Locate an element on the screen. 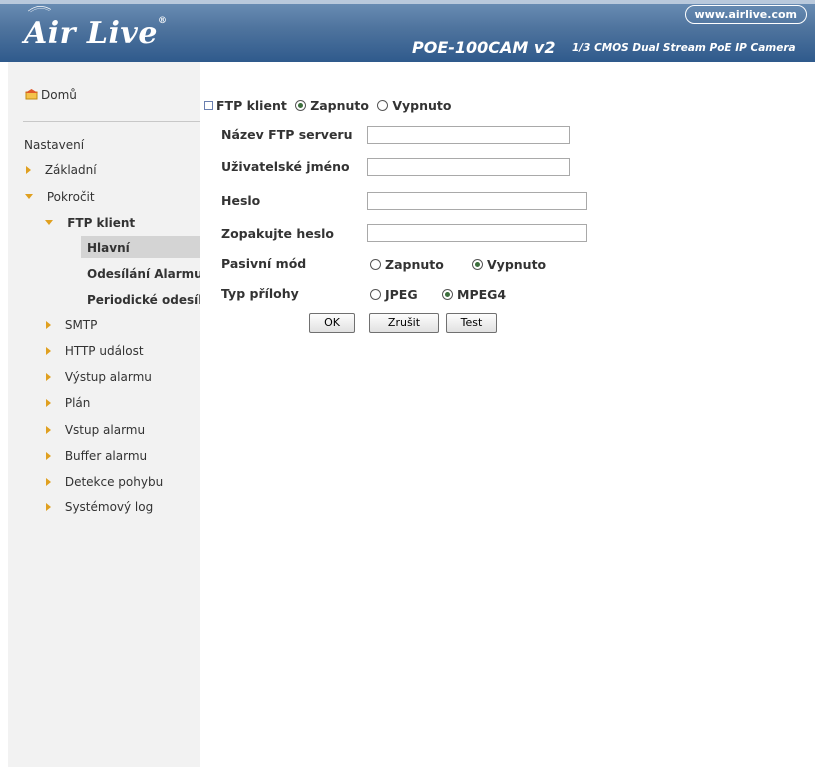 The height and width of the screenshot is (767, 815). sidebar-item-http-event: HTTP událost is located at coordinates (95, 351).